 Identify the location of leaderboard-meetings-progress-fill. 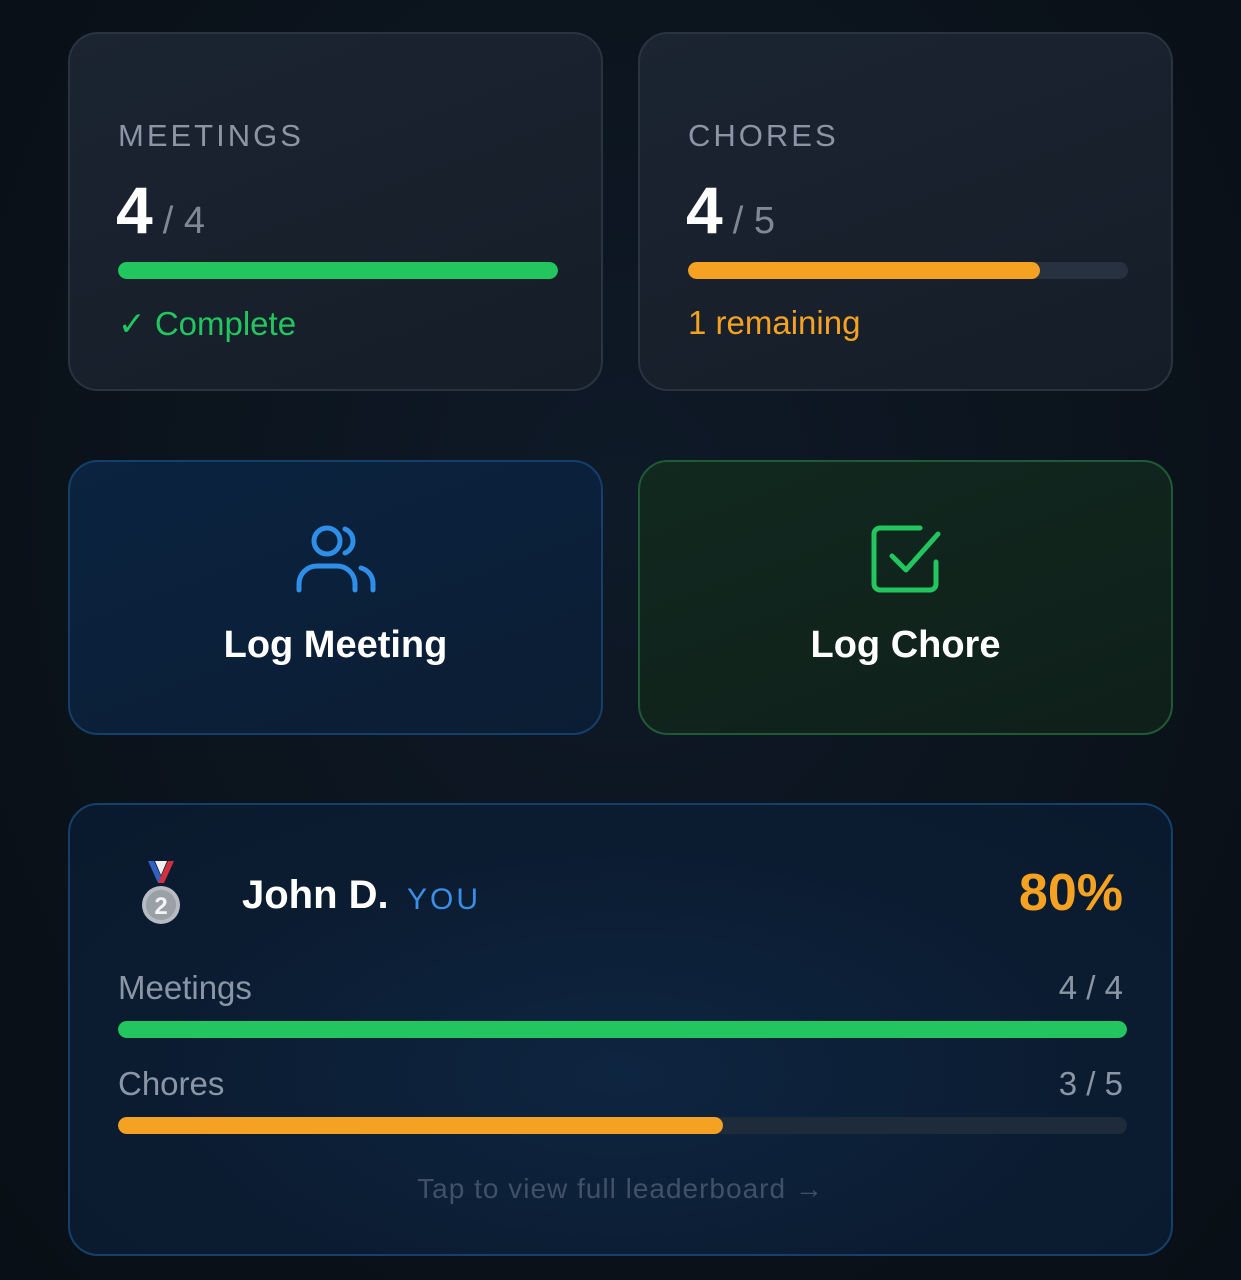
(622, 1029).